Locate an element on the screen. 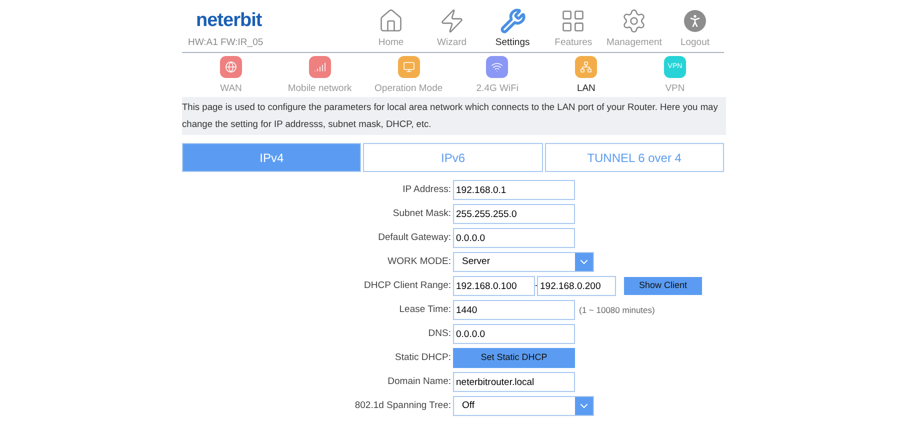  field-label: Default Gateway: is located at coordinates (414, 237).